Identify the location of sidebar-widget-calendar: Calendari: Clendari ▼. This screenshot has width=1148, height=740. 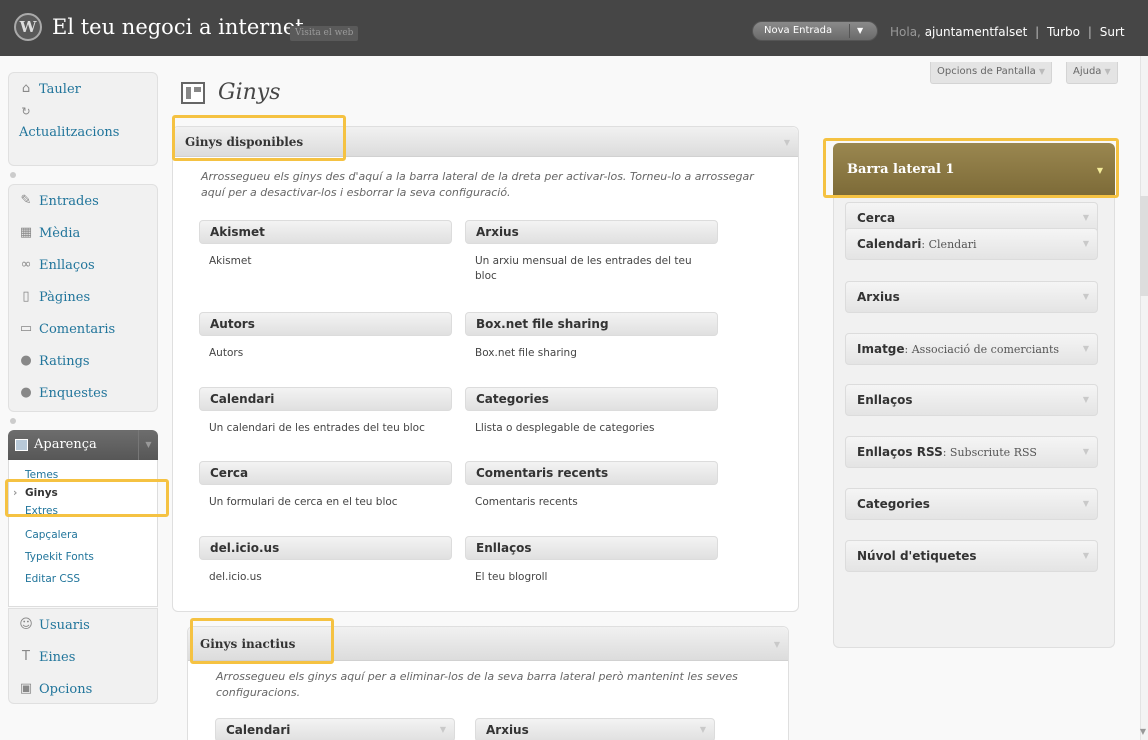
(971, 244).